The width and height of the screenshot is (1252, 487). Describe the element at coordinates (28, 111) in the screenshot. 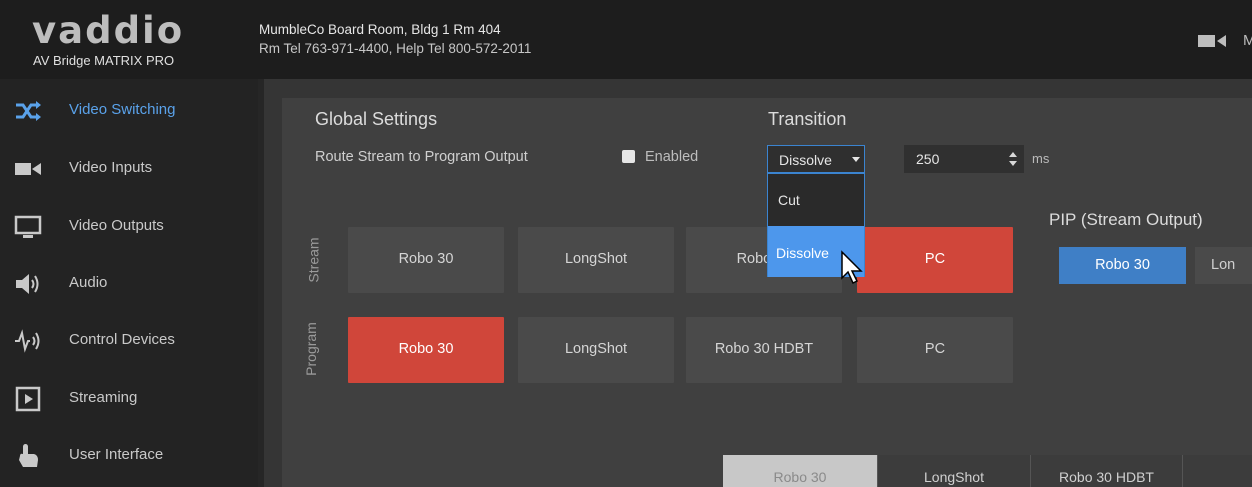

I see `shuffle-icon` at that location.